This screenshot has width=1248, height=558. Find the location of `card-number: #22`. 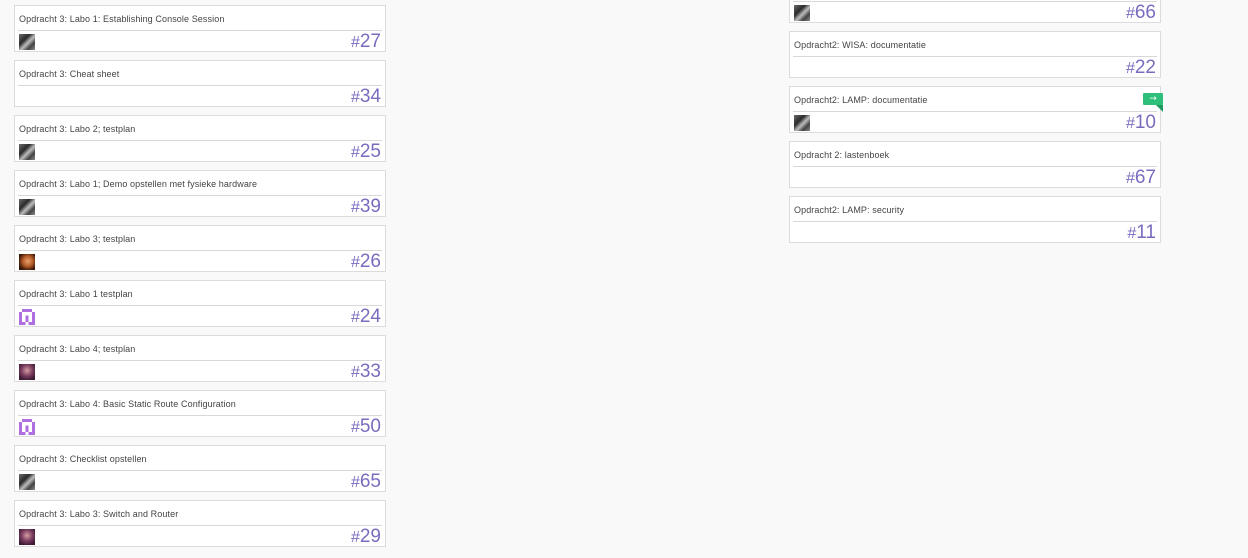

card-number: #22 is located at coordinates (1141, 68).